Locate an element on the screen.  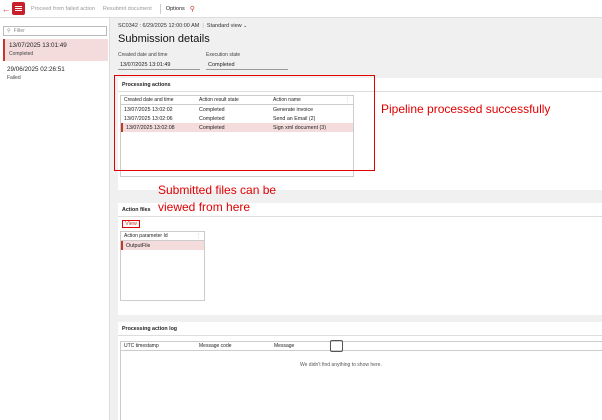
cell: OutputFile is located at coordinates (138, 245).